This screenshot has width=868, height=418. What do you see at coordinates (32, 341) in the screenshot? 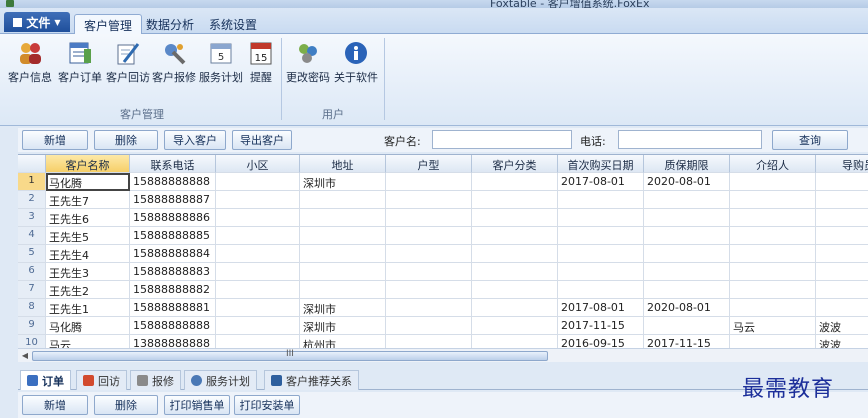
I see `row-number: 10` at bounding box center [32, 341].